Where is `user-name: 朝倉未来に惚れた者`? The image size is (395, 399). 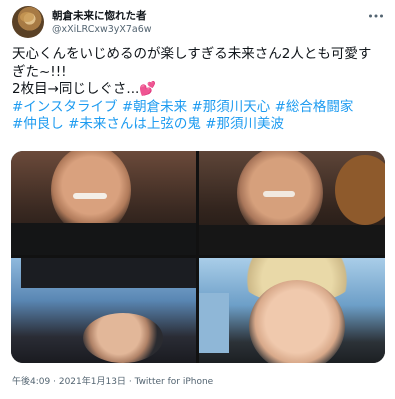 user-name: 朝倉未来に惚れた者 is located at coordinates (99, 15).